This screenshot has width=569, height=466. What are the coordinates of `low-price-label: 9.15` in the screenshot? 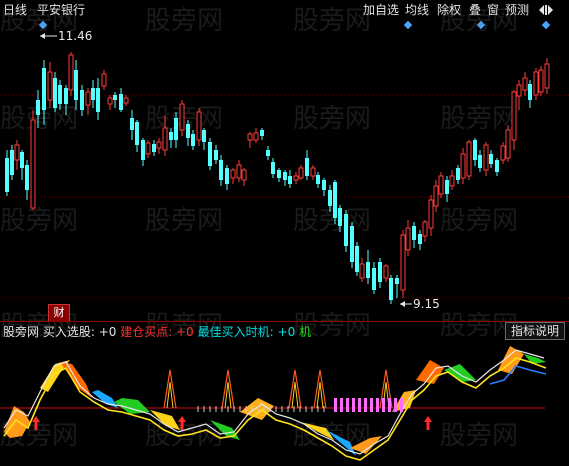 It's located at (426, 304).